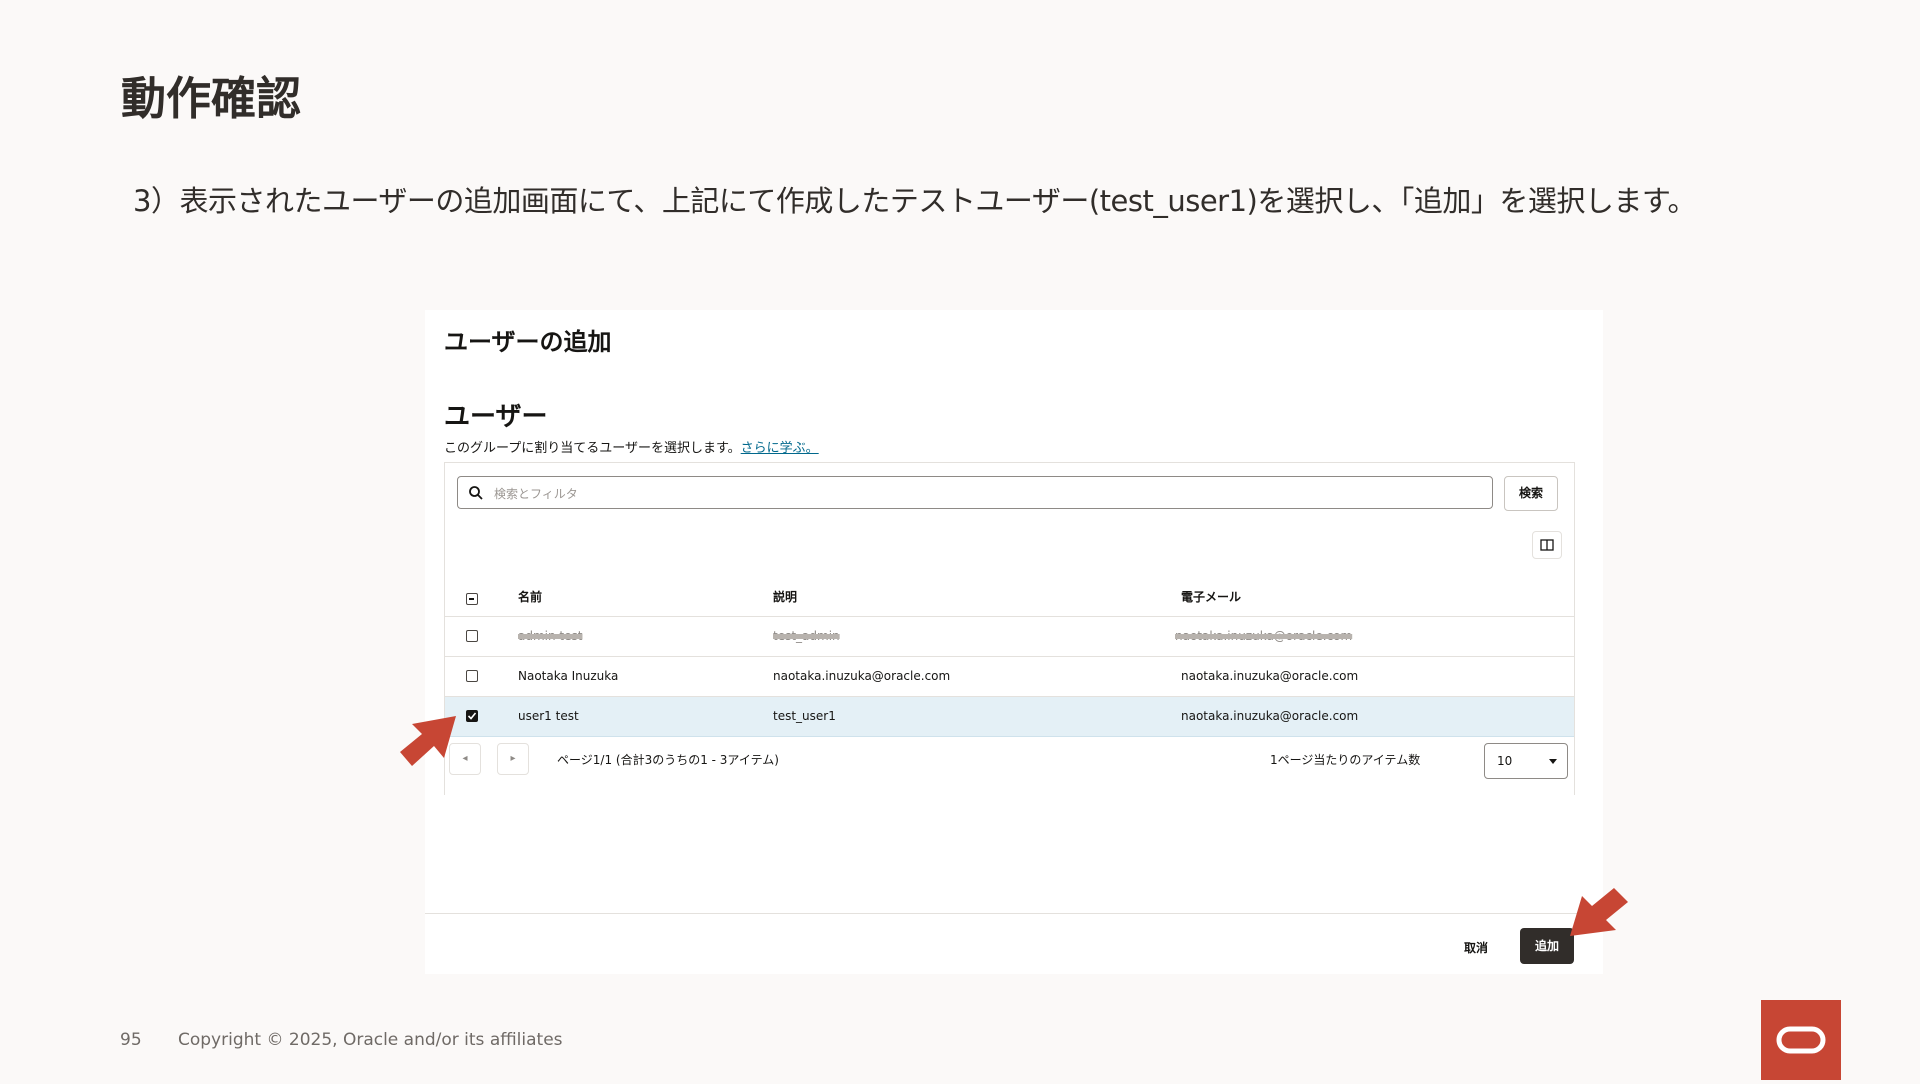  What do you see at coordinates (568, 676) in the screenshot?
I see `row-name: Naotaka Inuzuka` at bounding box center [568, 676].